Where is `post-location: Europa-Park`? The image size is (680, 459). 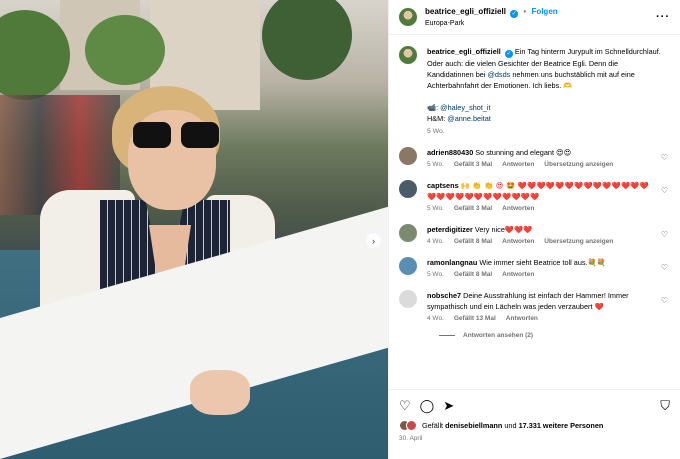 post-location: Europa-Park is located at coordinates (491, 23).